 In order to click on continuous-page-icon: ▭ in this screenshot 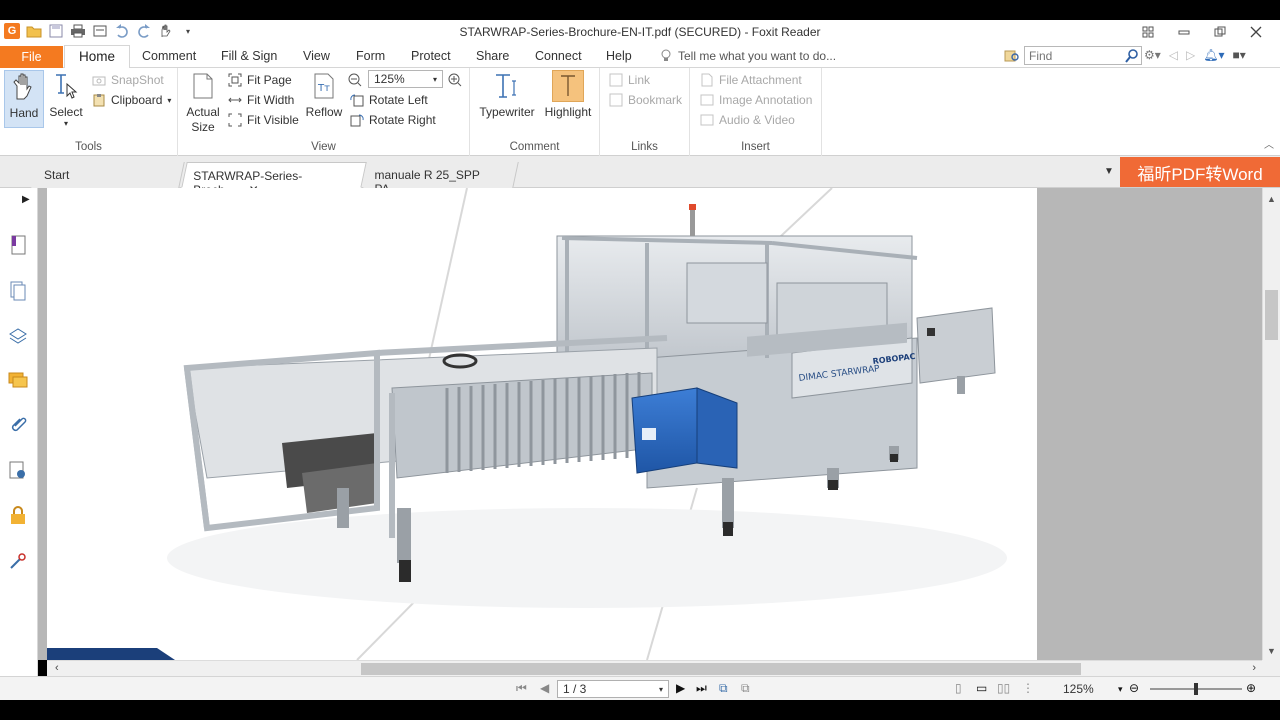, I will do `click(981, 688)`.